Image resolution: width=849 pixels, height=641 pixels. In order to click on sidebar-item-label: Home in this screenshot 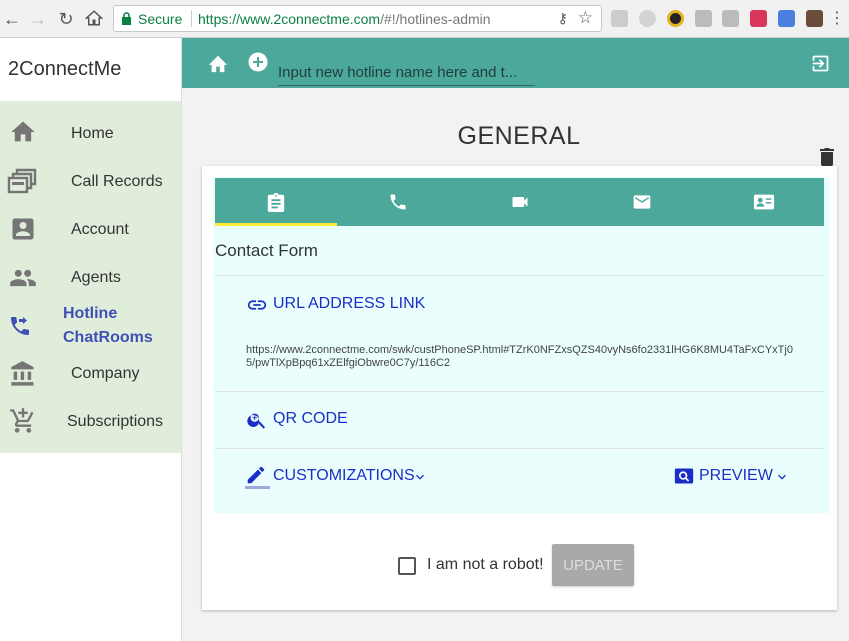, I will do `click(92, 133)`.